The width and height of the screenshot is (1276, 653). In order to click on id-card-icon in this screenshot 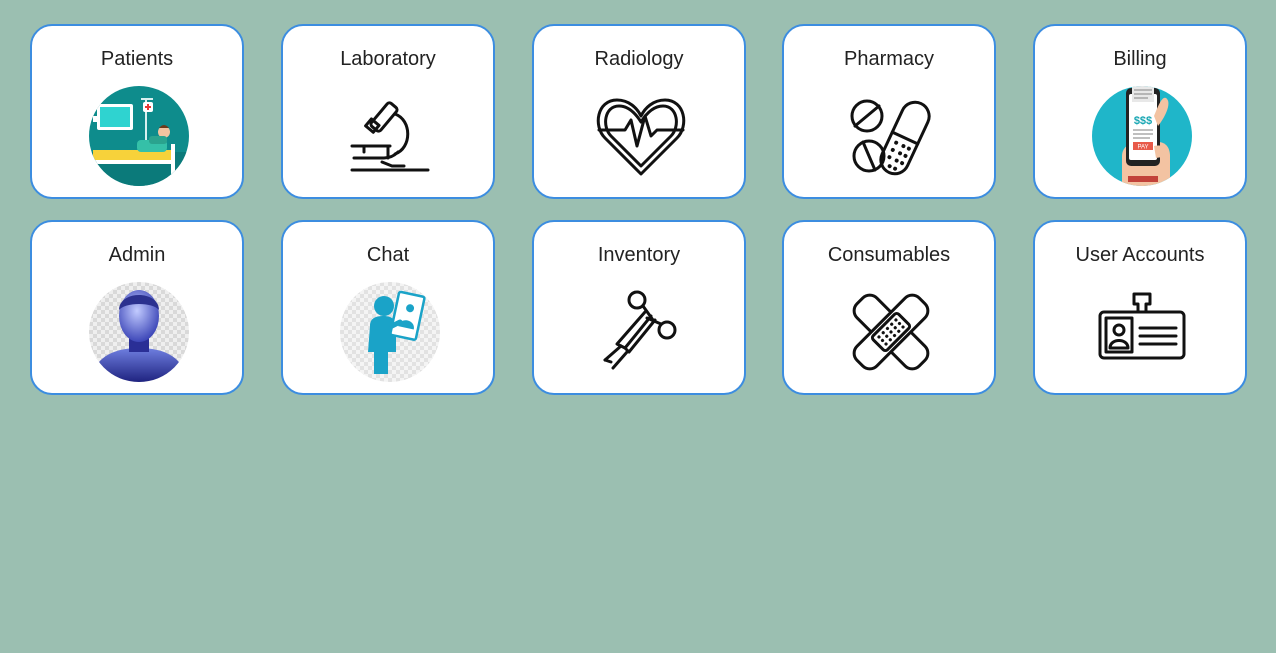, I will do `click(1142, 332)`.